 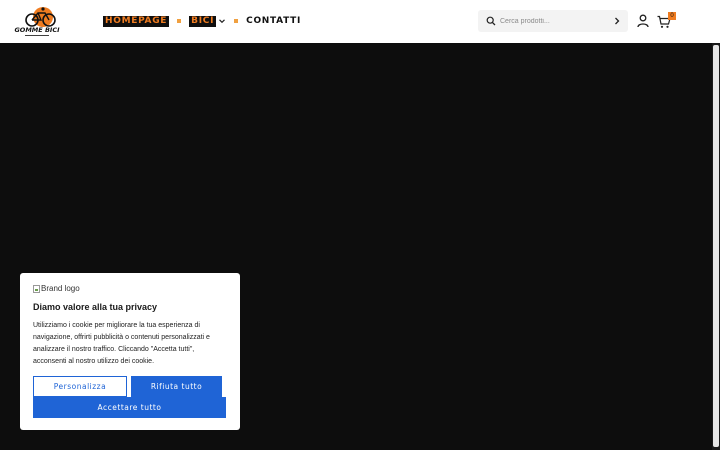 What do you see at coordinates (617, 21) in the screenshot?
I see `search-submit-arrow-icon` at bounding box center [617, 21].